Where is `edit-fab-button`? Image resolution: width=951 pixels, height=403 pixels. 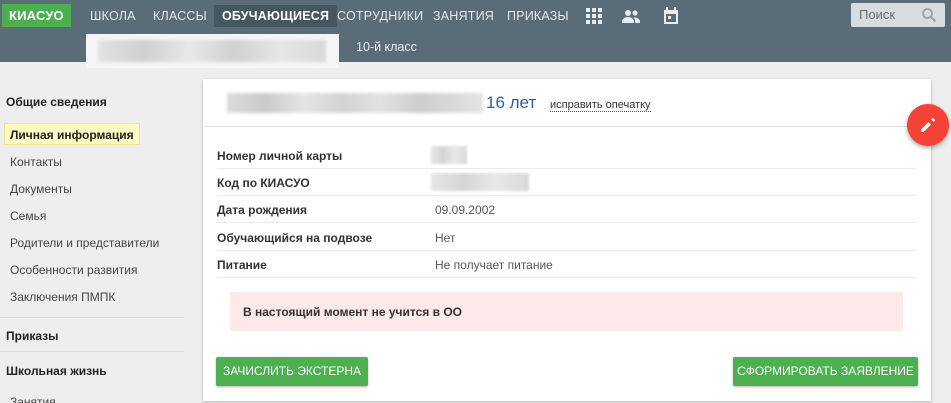 edit-fab-button is located at coordinates (928, 125).